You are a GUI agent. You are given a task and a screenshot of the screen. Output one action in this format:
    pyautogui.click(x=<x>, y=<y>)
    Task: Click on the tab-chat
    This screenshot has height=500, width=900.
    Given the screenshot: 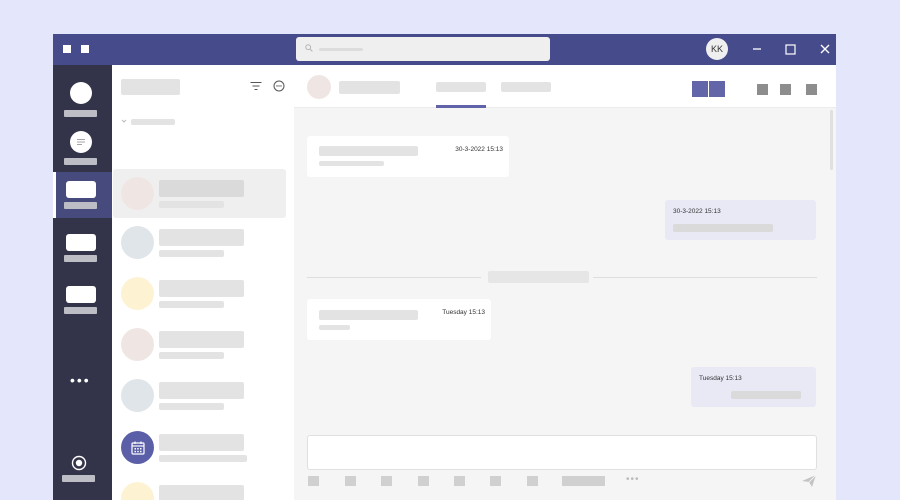 What is the action you would take?
    pyautogui.click(x=461, y=87)
    